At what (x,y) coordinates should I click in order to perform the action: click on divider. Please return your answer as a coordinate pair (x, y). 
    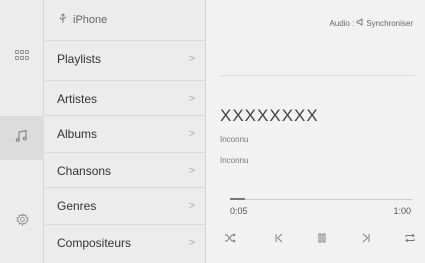
    Looking at the image, I should click on (317, 75).